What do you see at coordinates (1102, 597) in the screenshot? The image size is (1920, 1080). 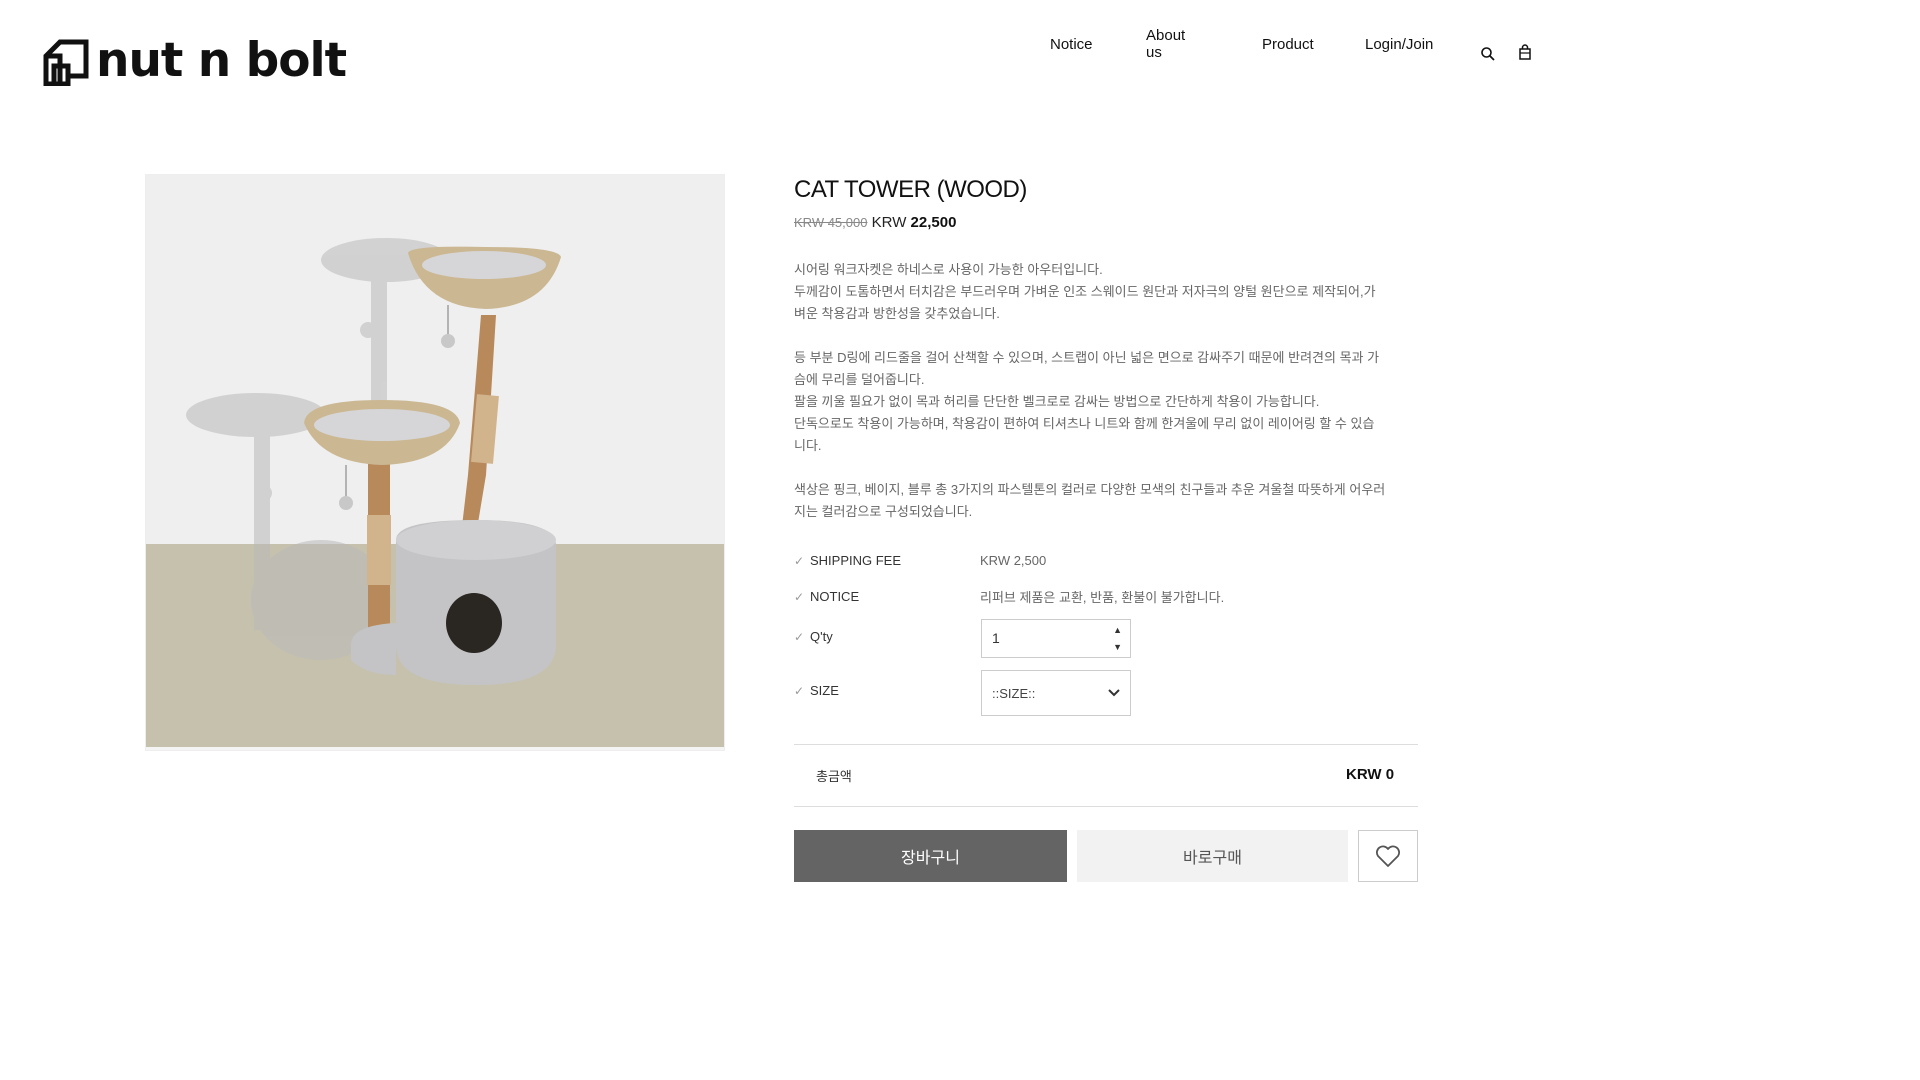 I see `notice-value: 리퍼브 제품은 교환, 반품, 환불이 불가합니다.` at bounding box center [1102, 597].